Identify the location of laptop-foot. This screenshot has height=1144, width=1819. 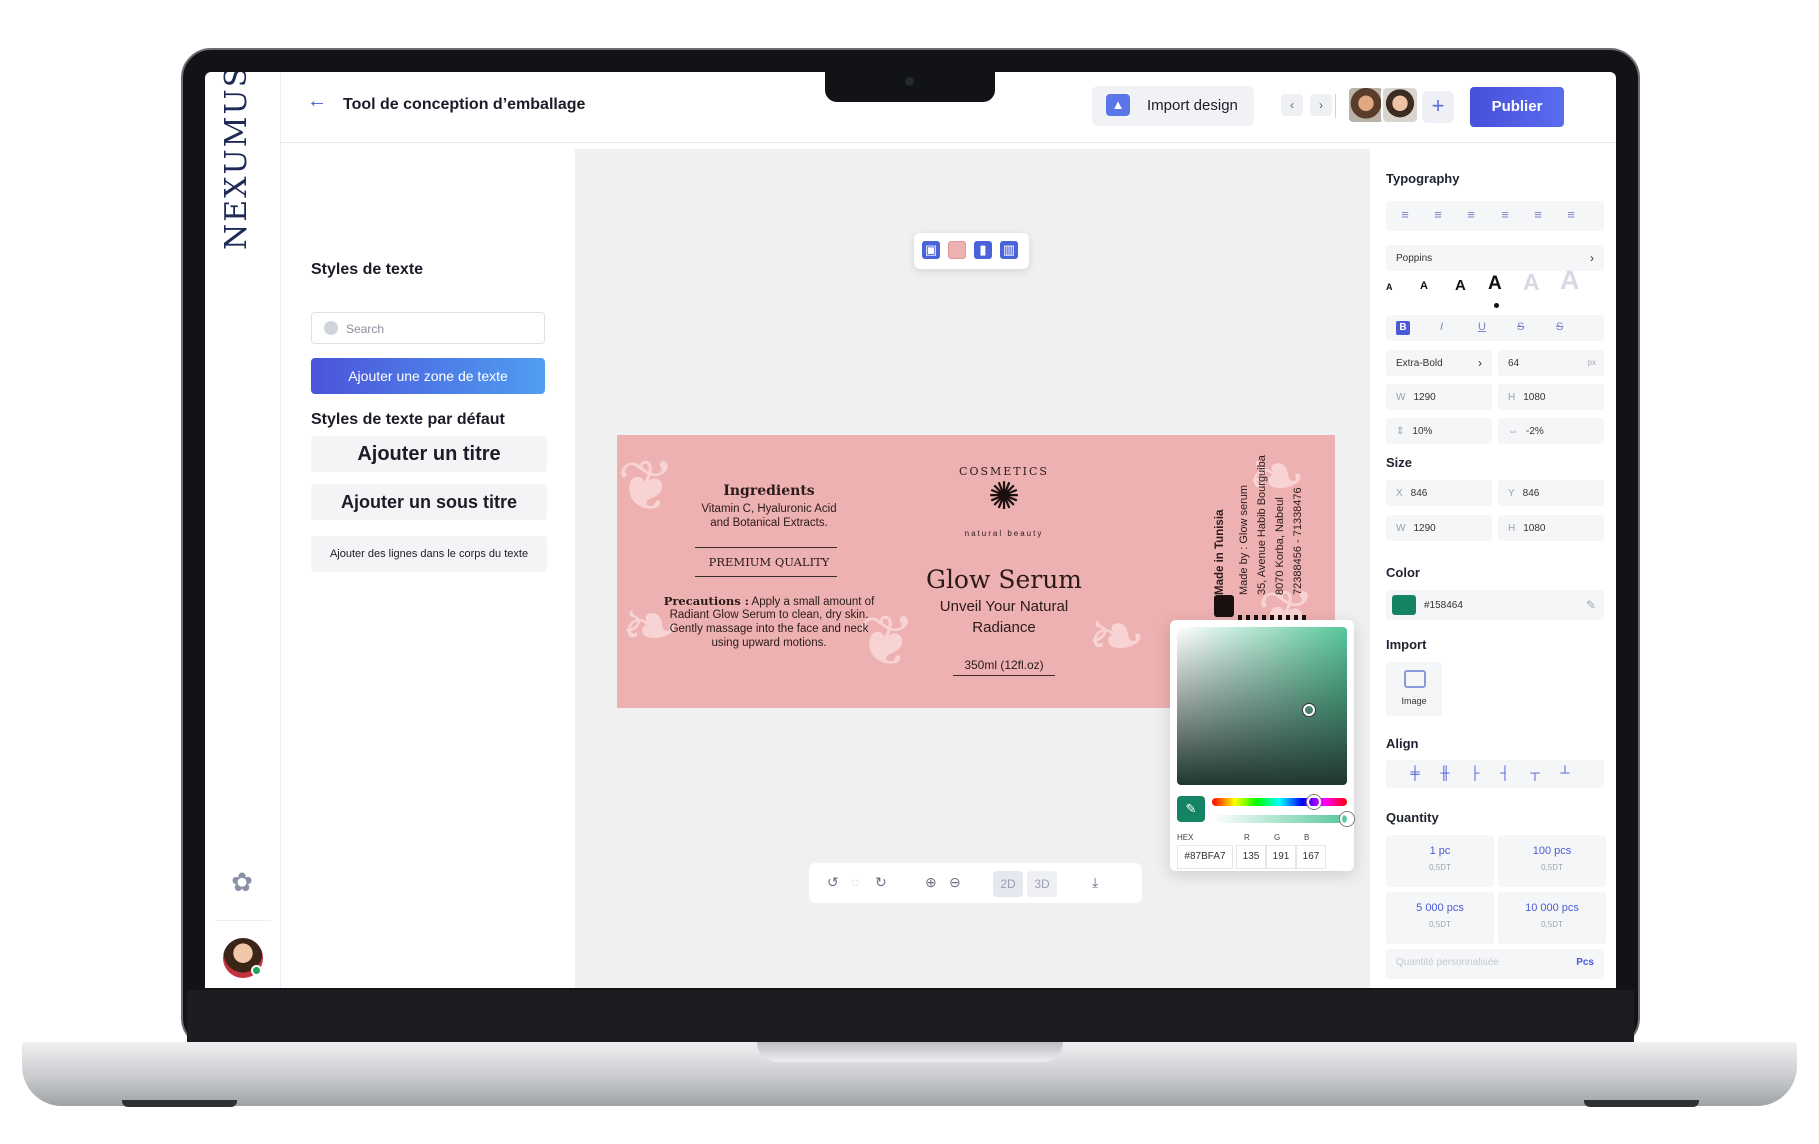
(1641, 1103).